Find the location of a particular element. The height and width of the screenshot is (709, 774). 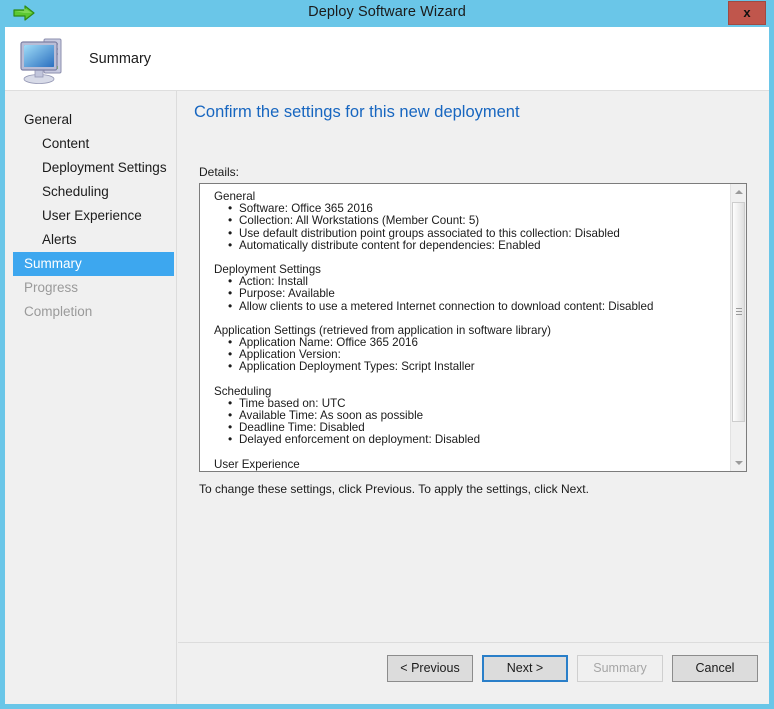

page-title: Summary is located at coordinates (120, 59).